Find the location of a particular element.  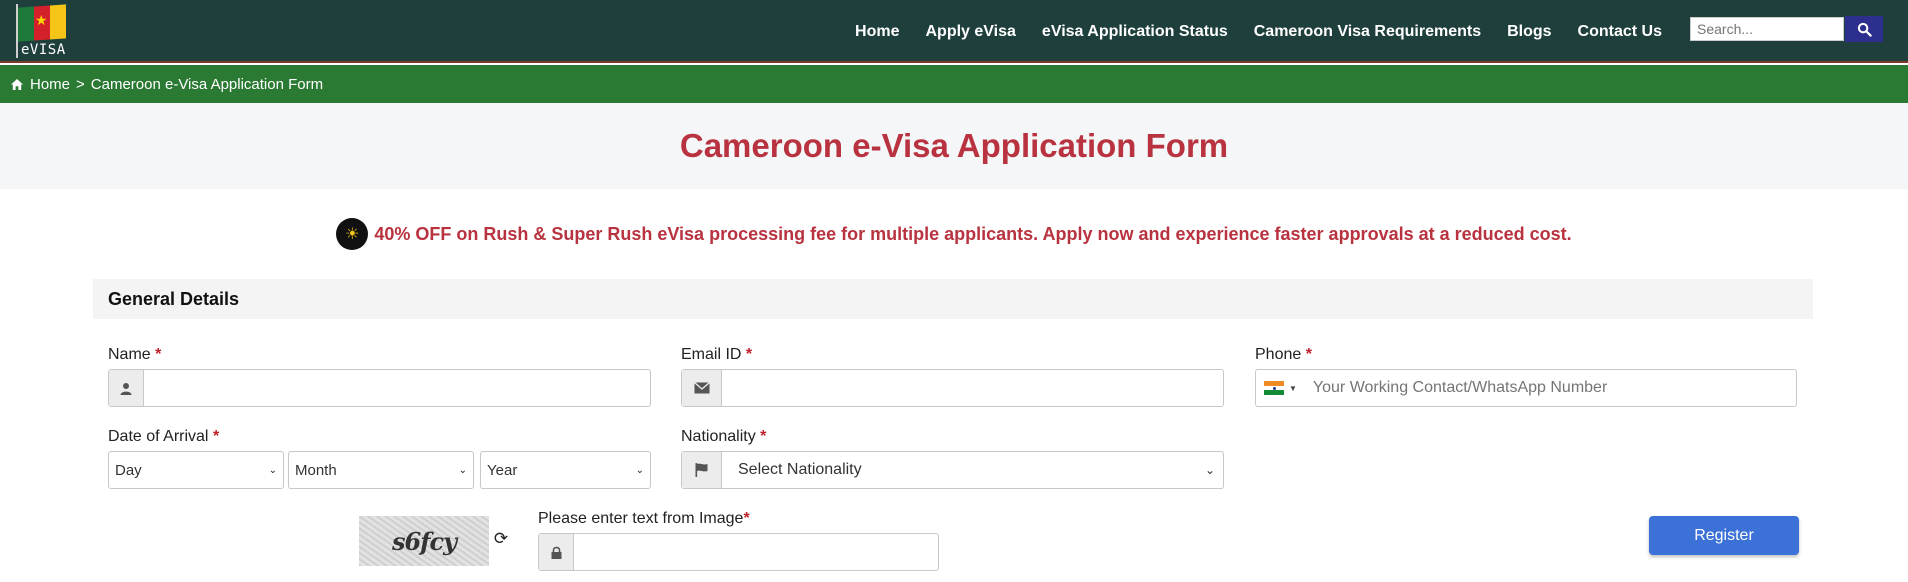

sun-icon: ☀ is located at coordinates (352, 234).